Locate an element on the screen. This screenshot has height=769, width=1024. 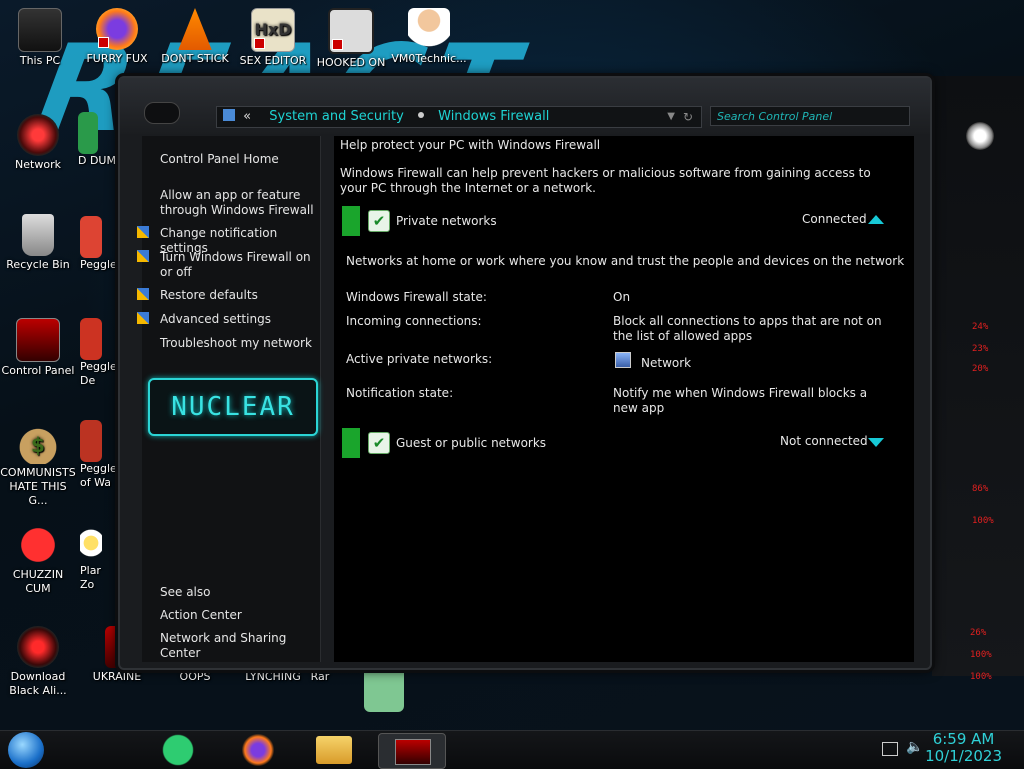
breadcrumb-separator-icon is located at coordinates (420, 115).